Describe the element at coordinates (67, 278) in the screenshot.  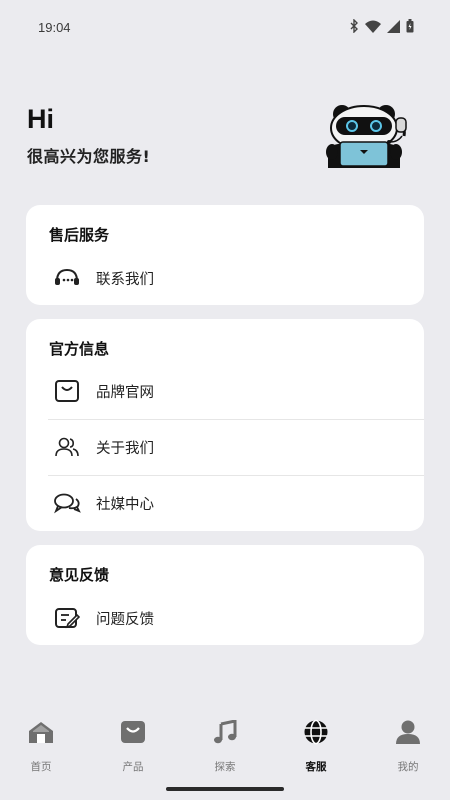
I see `headset-icon` at that location.